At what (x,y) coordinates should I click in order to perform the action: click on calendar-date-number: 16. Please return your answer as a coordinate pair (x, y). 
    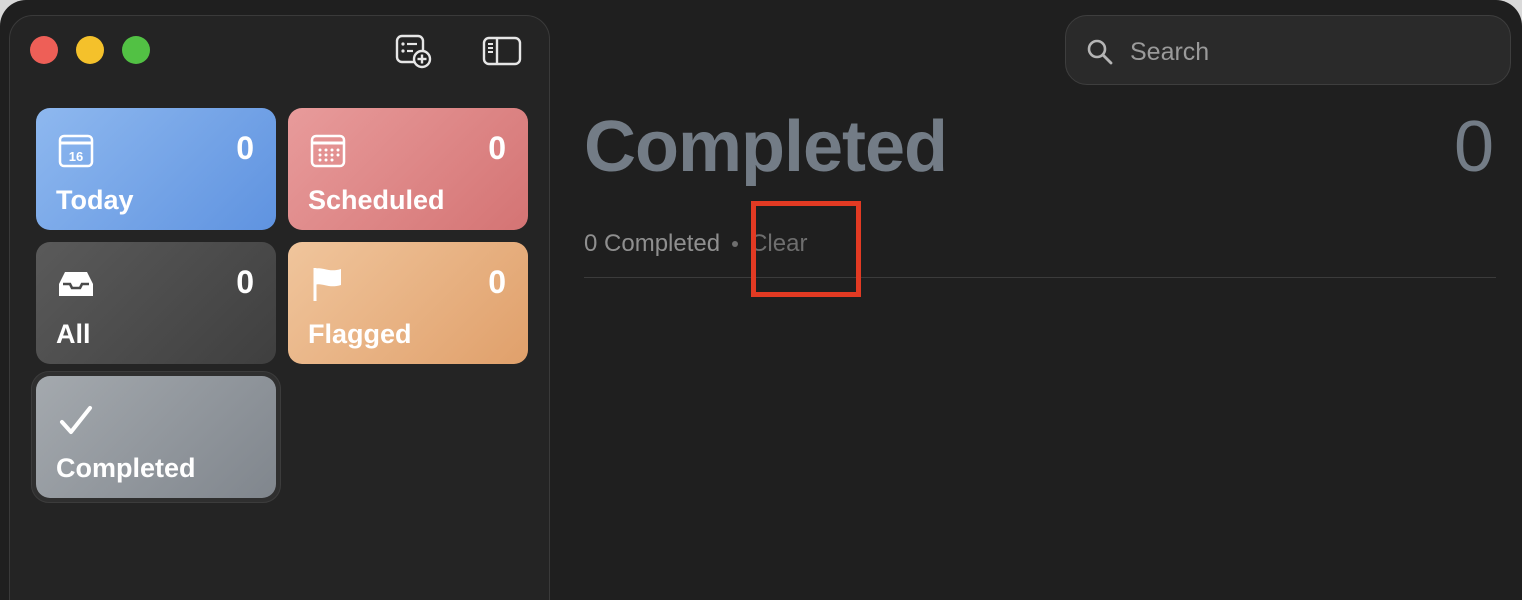
    Looking at the image, I should click on (76, 156).